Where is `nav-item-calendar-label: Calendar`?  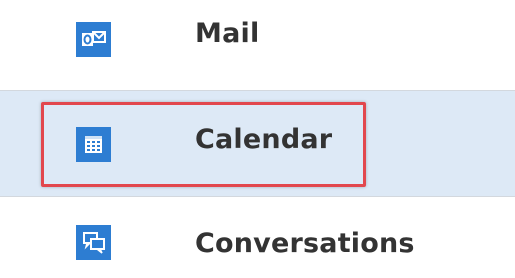
nav-item-calendar-label: Calendar is located at coordinates (264, 139).